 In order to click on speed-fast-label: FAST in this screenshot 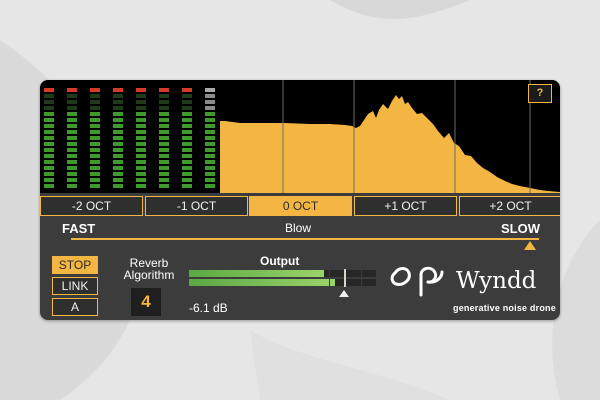, I will do `click(79, 228)`.